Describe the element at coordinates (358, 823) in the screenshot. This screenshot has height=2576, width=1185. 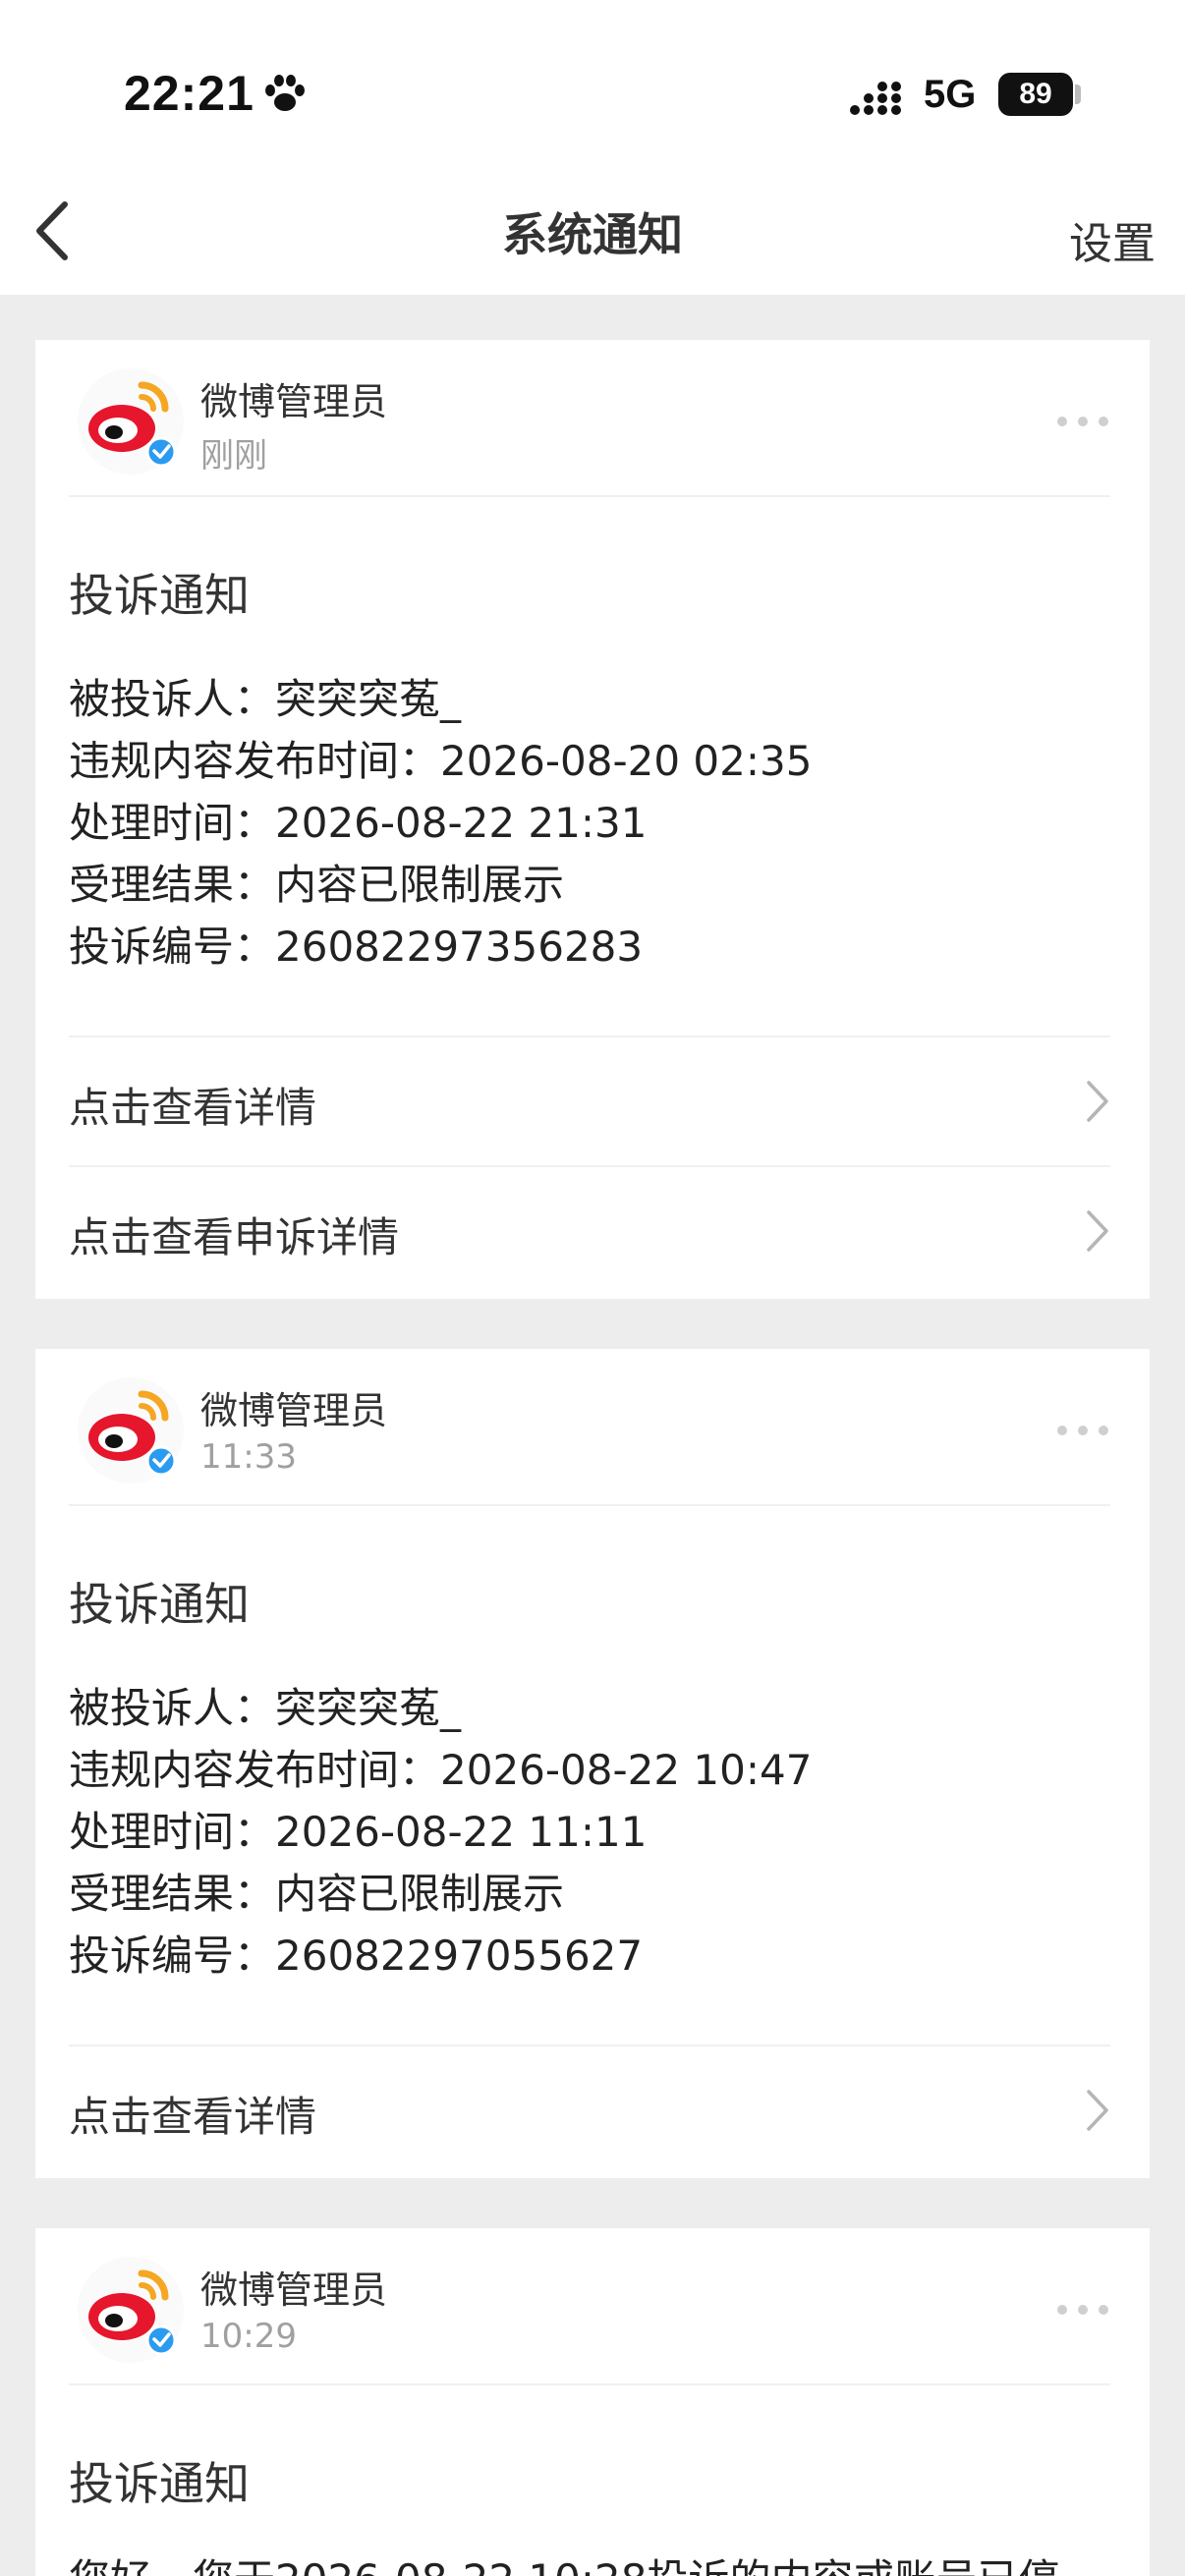
I see `body-line: 处理时间：2026-08-22 21:31` at that location.